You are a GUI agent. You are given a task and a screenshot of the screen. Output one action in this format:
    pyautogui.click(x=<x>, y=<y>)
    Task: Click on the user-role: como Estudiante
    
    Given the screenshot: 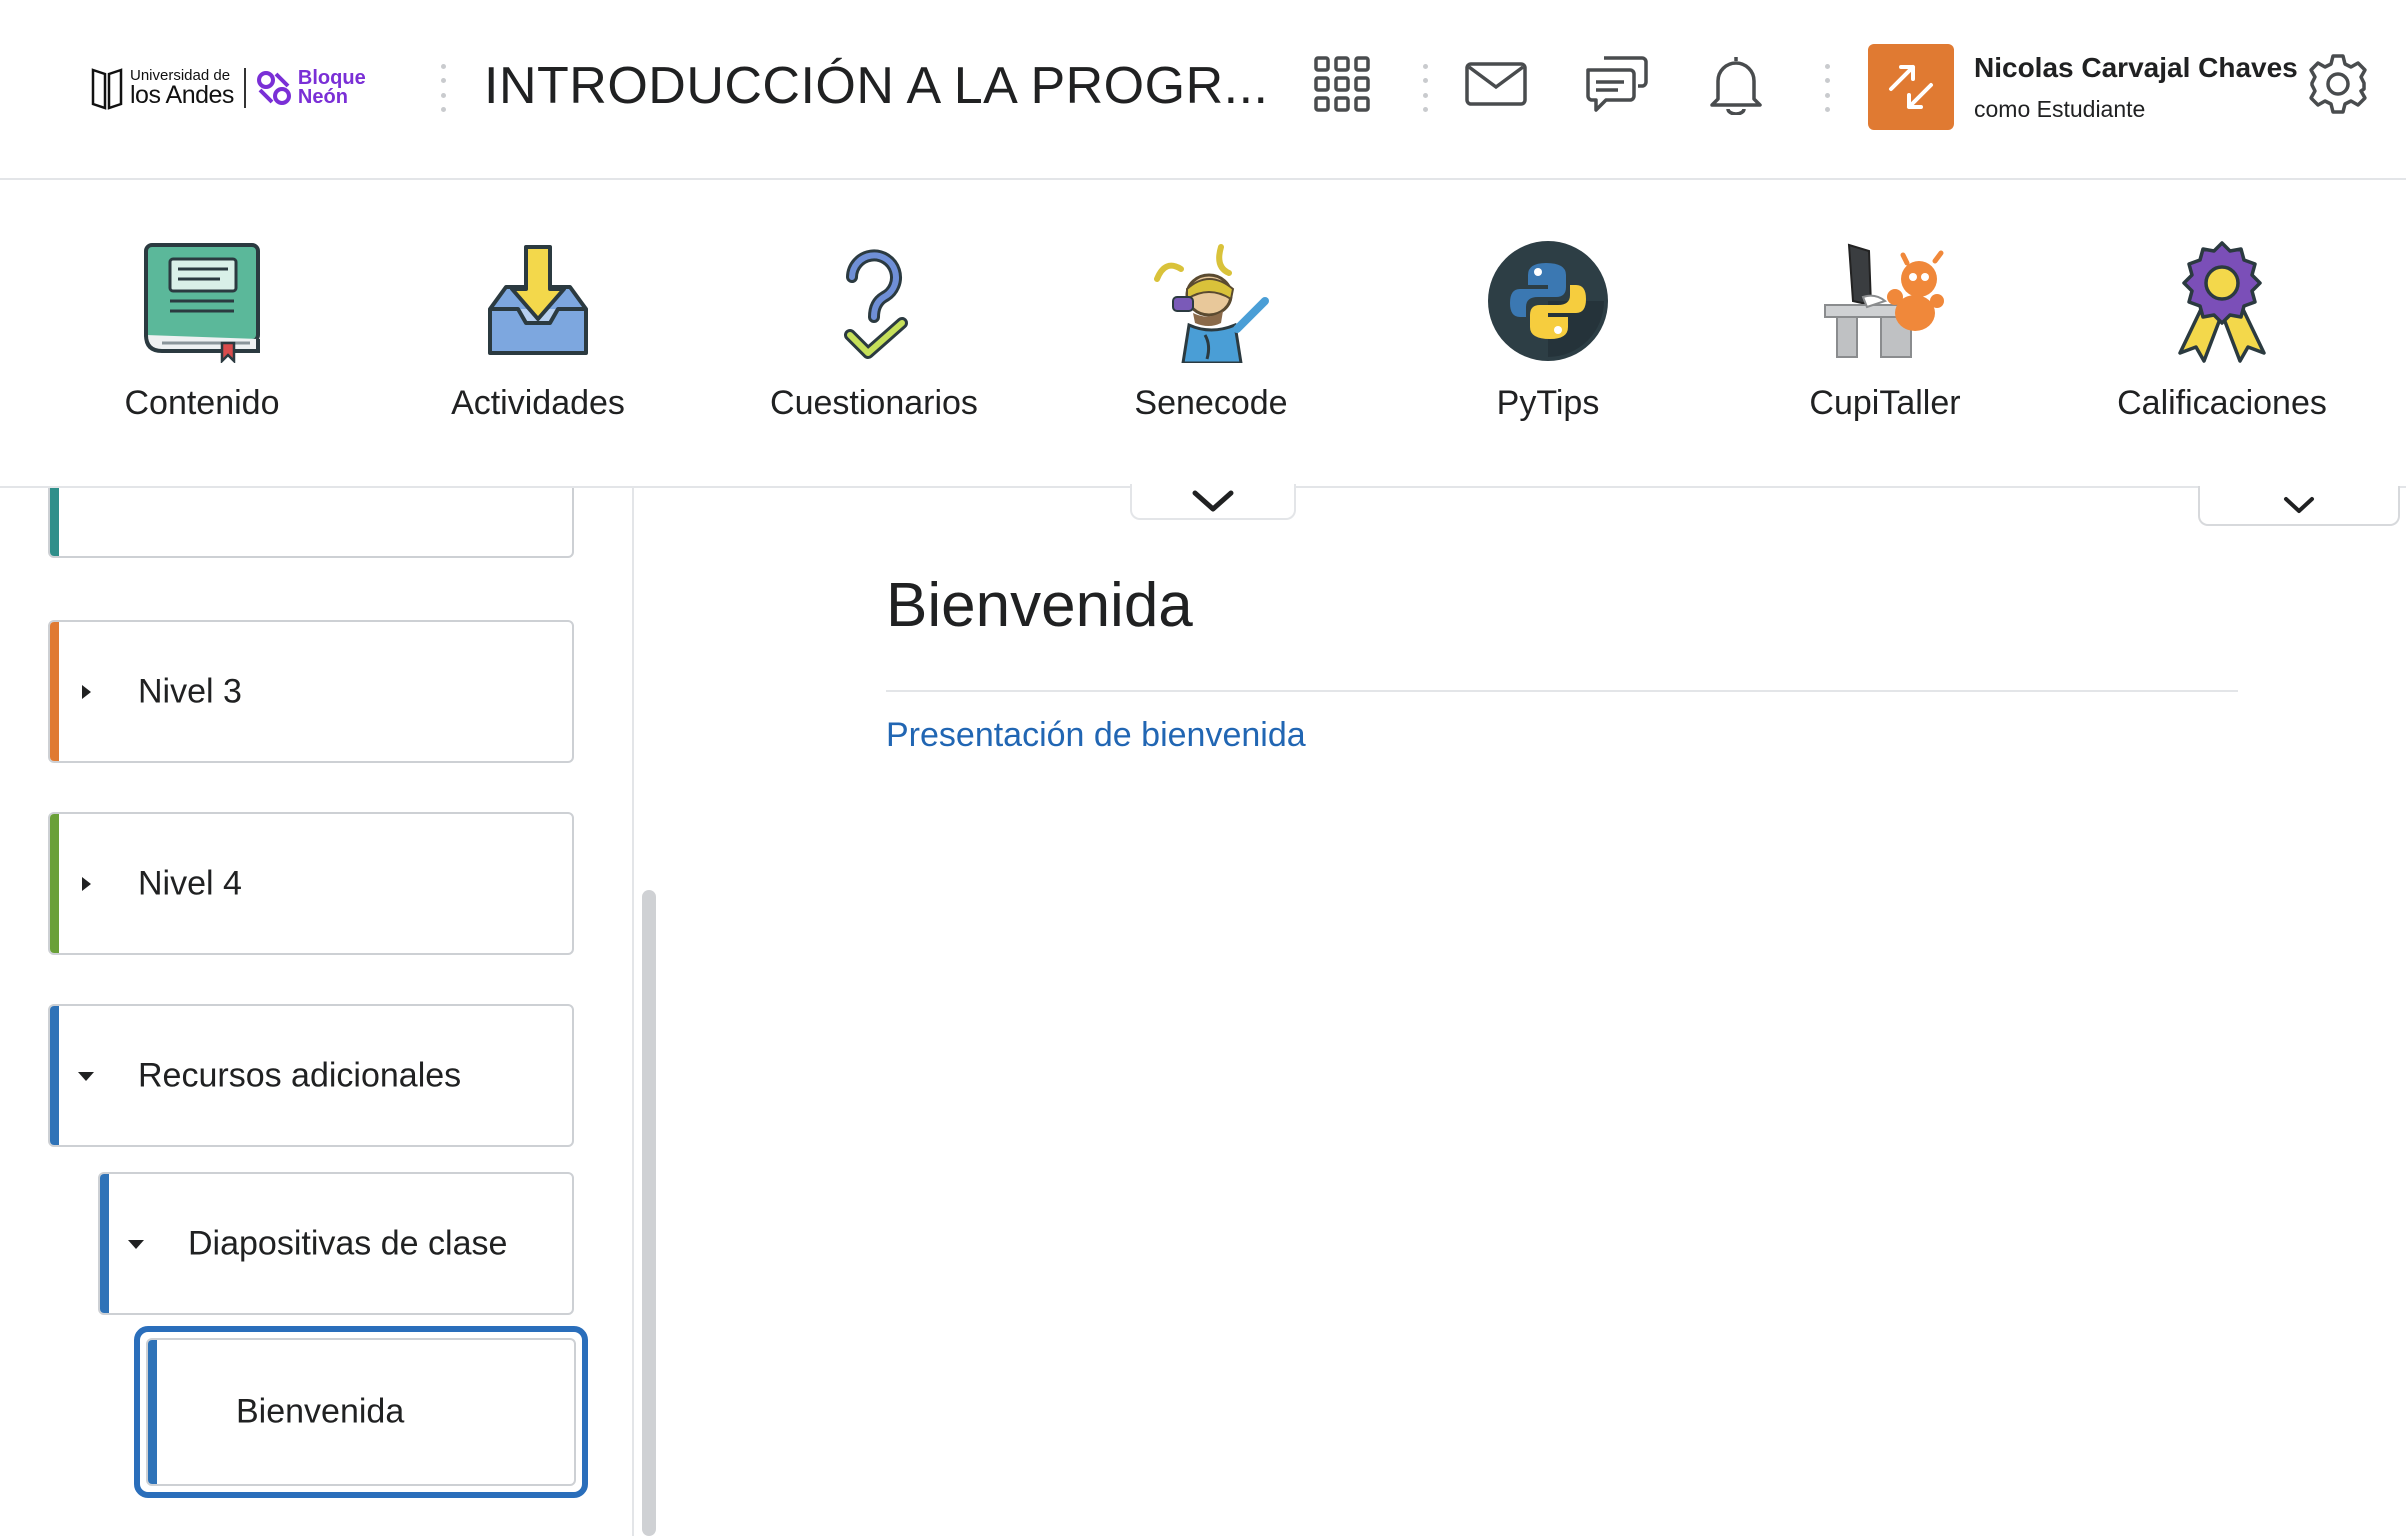 What is the action you would take?
    pyautogui.click(x=2060, y=109)
    